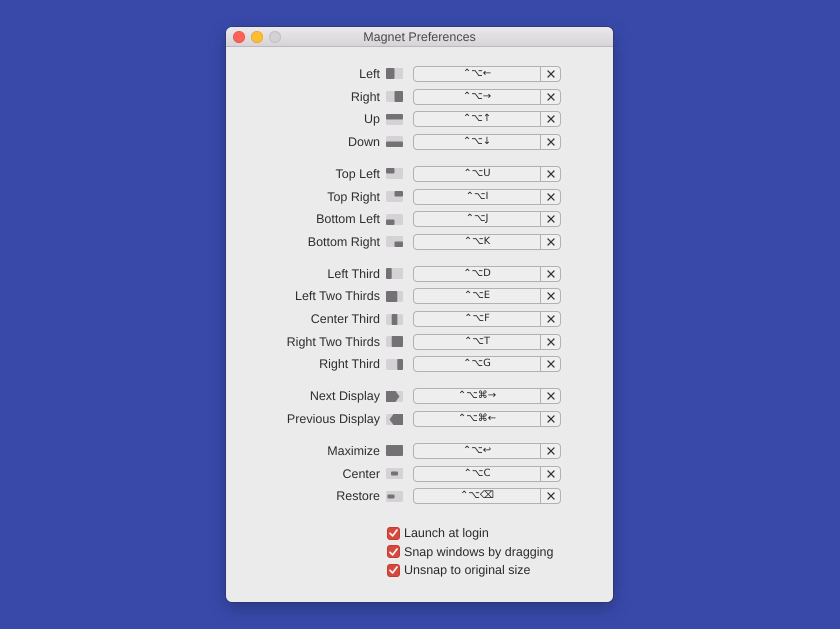  I want to click on option-label: Launch at login, so click(446, 533).